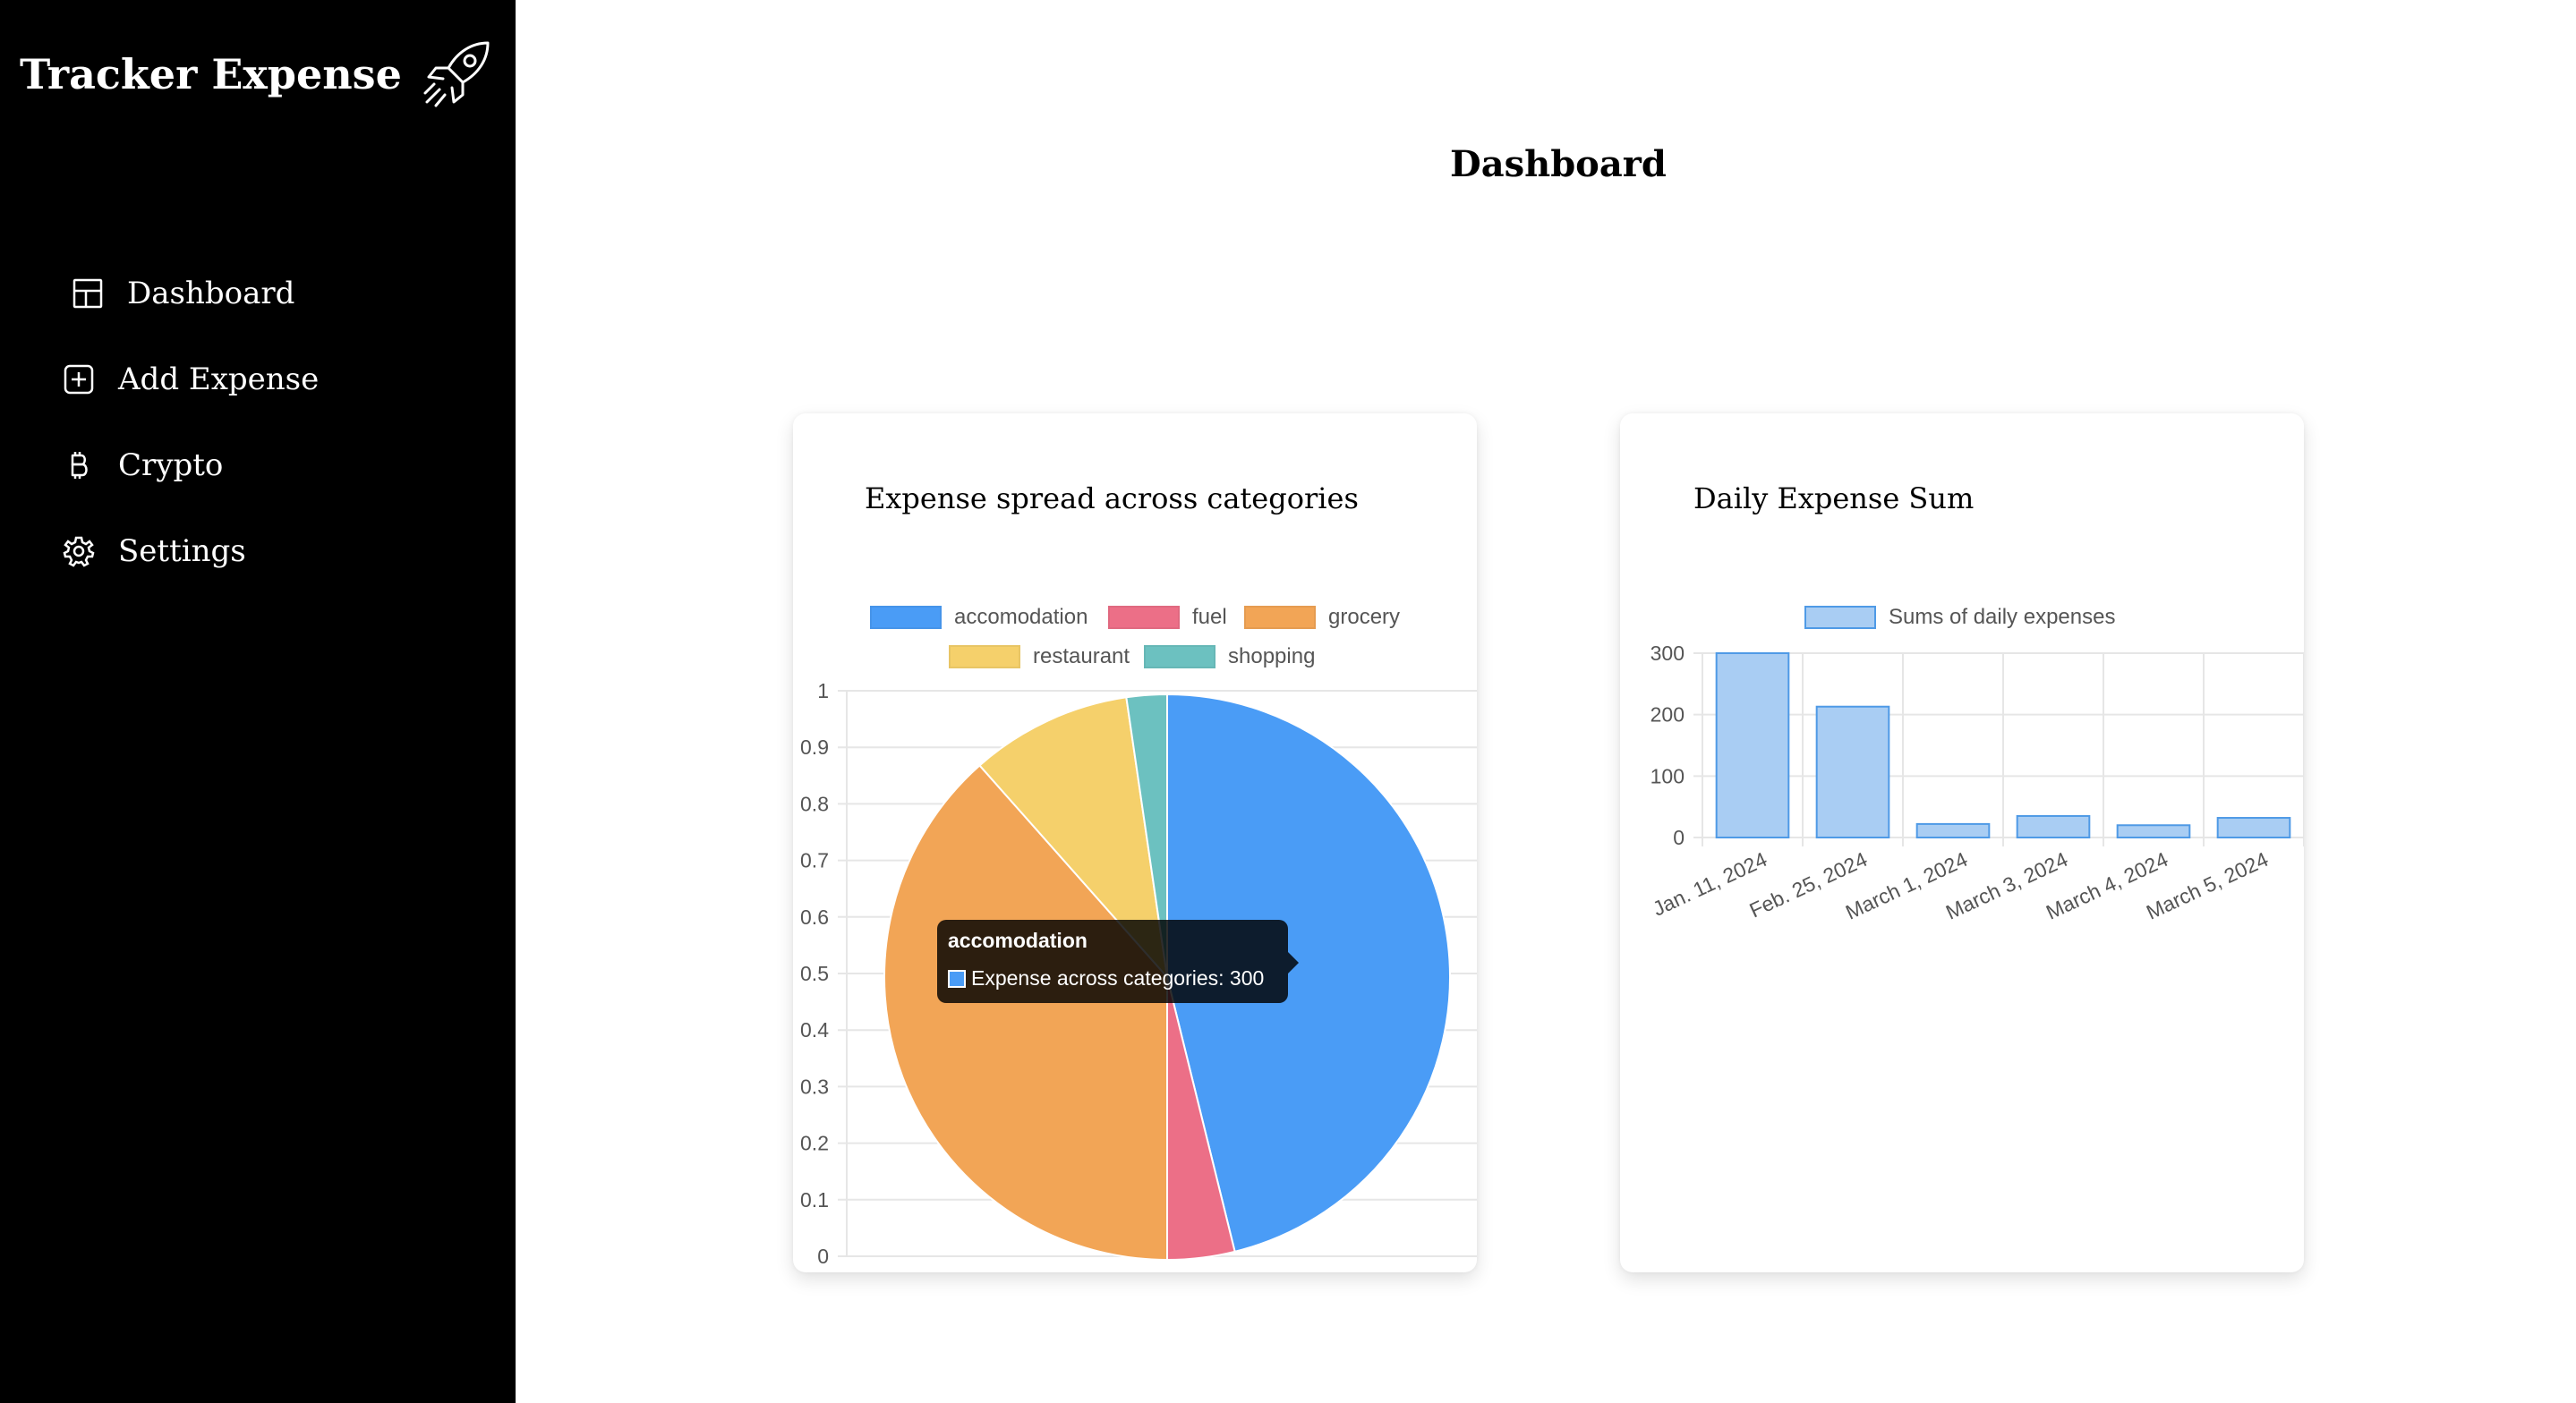 This screenshot has width=2576, height=1403. Describe the element at coordinates (814, 747) in the screenshot. I see `pie-y-tick-label: 0.9` at that location.